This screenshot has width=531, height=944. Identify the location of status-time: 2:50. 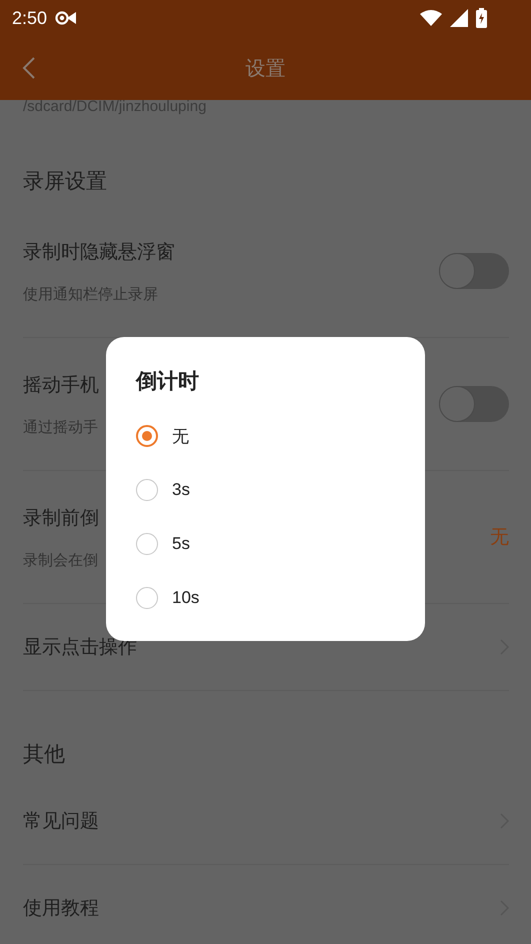
(30, 18).